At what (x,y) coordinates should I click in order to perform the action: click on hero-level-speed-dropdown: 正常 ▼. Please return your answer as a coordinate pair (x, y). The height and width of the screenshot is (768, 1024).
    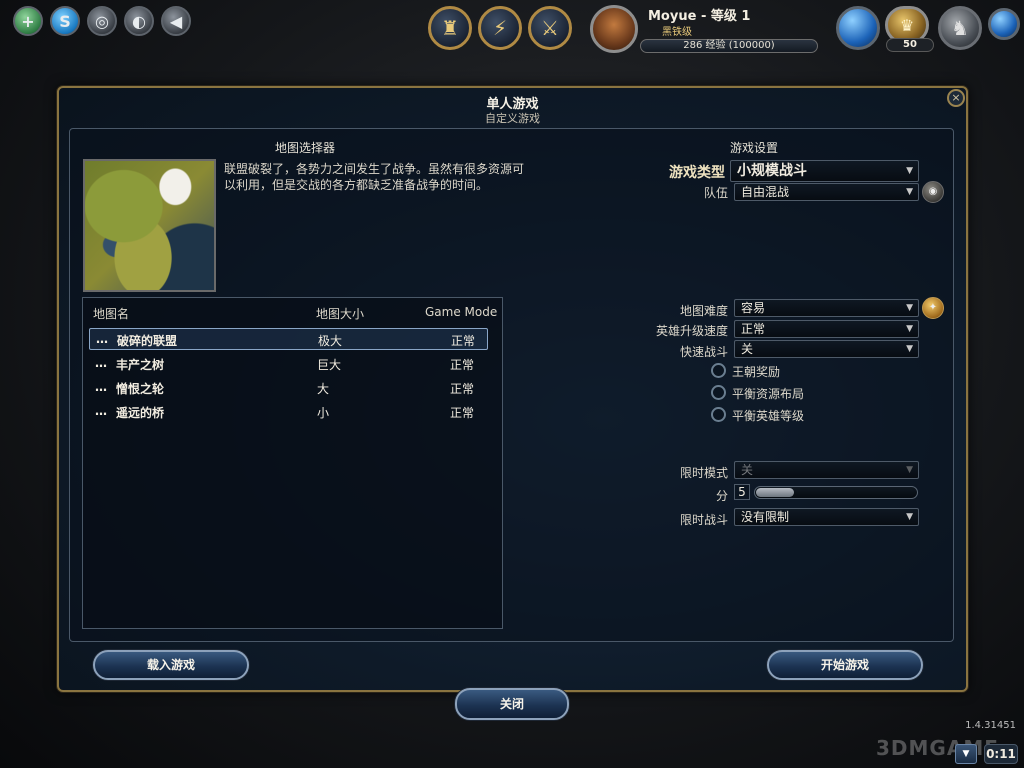
    Looking at the image, I should click on (826, 329).